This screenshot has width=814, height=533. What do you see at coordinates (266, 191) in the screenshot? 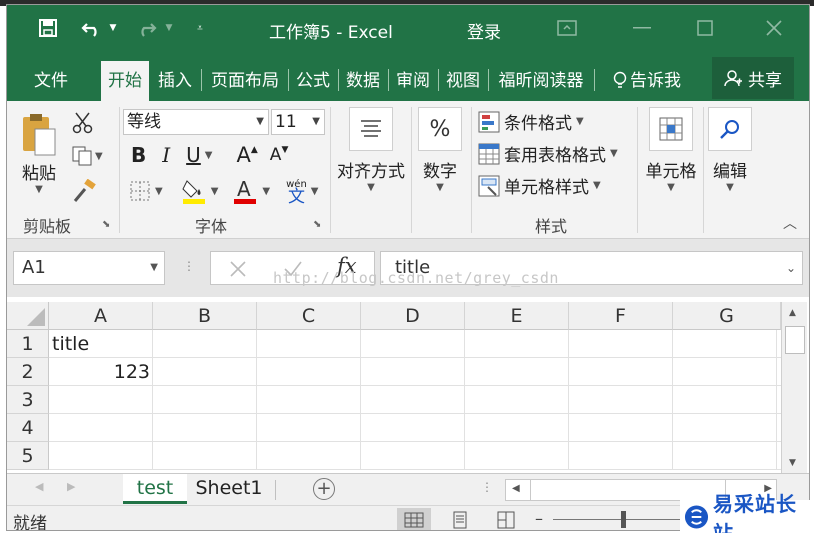
I see `font-color-dropdown-icon: ▼` at bounding box center [266, 191].